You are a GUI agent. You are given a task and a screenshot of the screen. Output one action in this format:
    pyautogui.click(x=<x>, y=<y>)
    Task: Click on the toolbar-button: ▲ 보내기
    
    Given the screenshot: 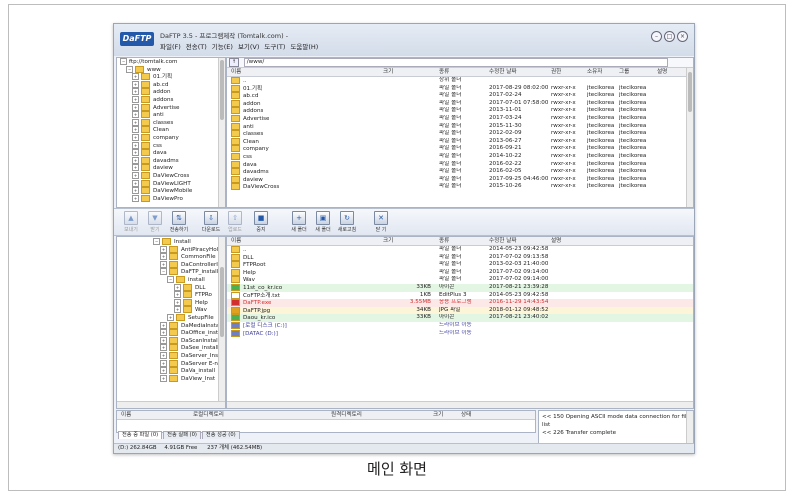 What is the action you would take?
    pyautogui.click(x=131, y=222)
    